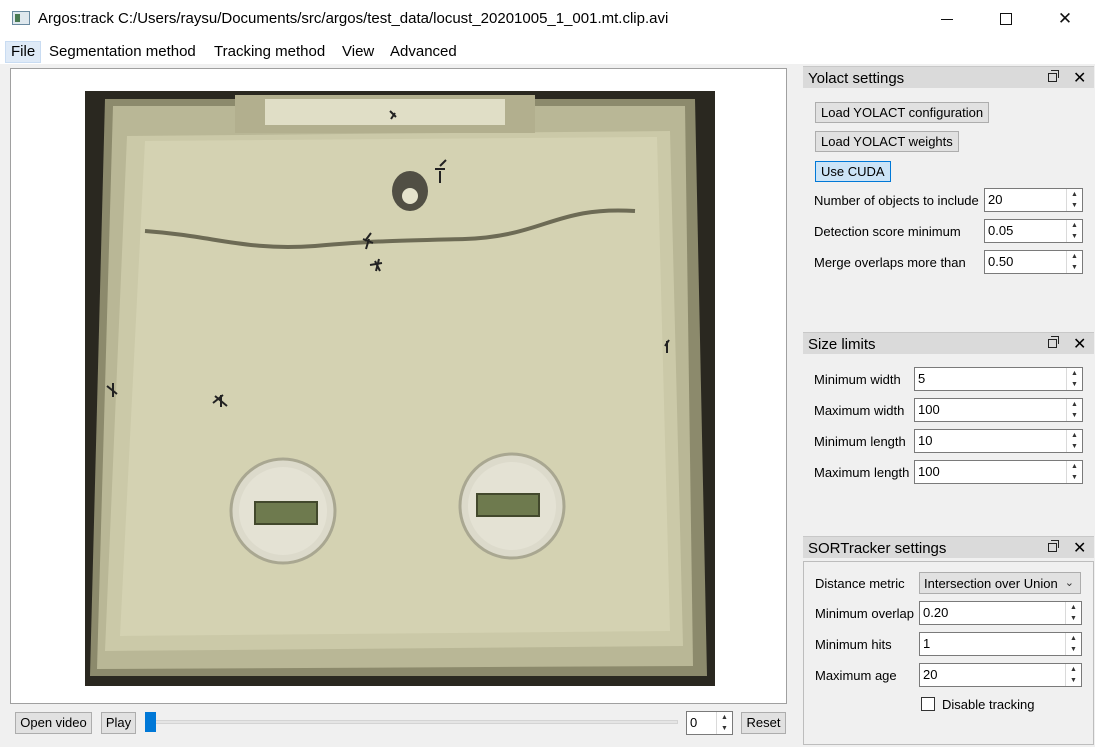 The width and height of the screenshot is (1095, 747). Describe the element at coordinates (842, 344) in the screenshot. I see `size-limits-panel-title: Size limits` at that location.